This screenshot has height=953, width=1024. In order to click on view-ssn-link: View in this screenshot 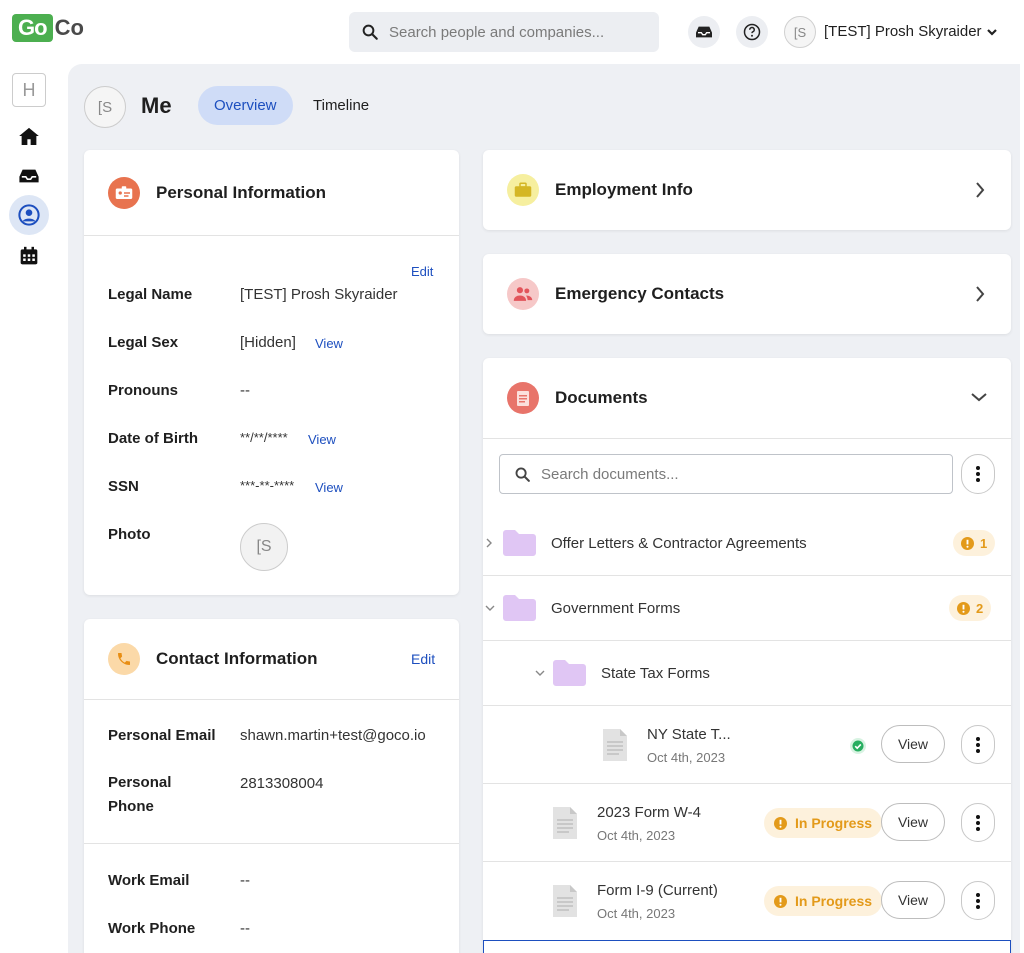, I will do `click(329, 487)`.